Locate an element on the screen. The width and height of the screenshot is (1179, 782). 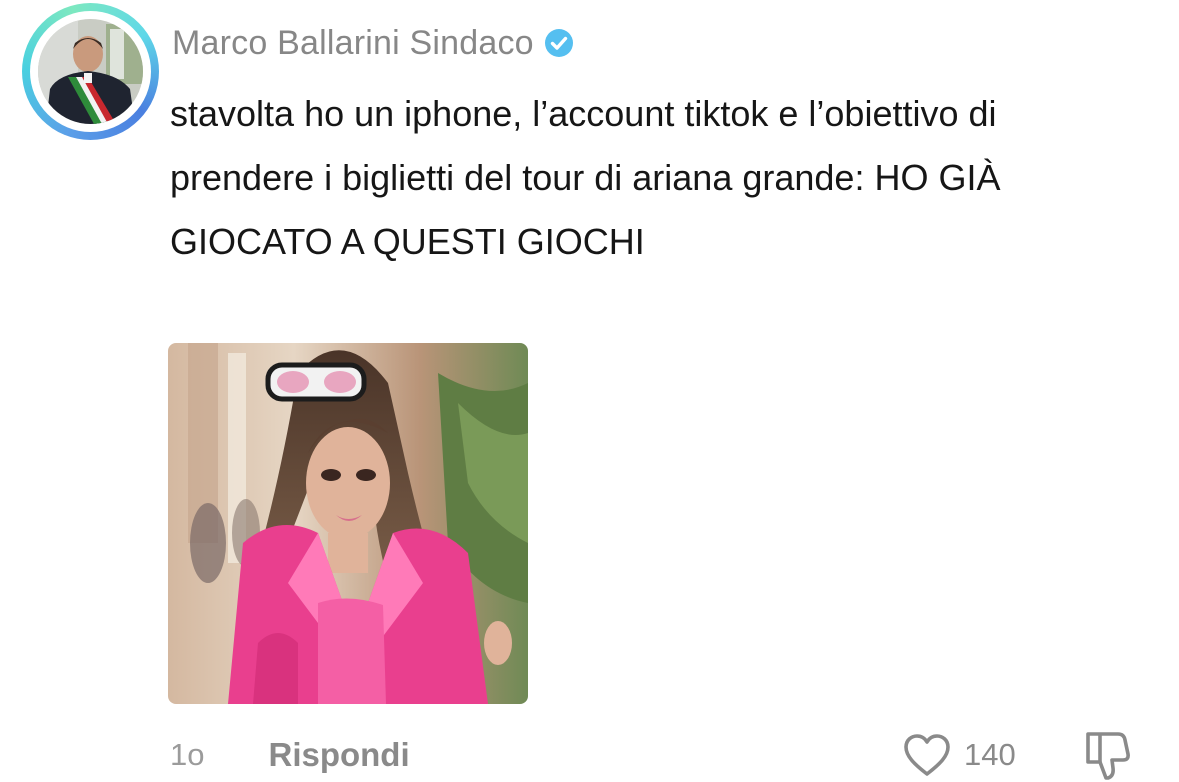
username: Marco Ballarini Sindaco is located at coordinates (353, 43).